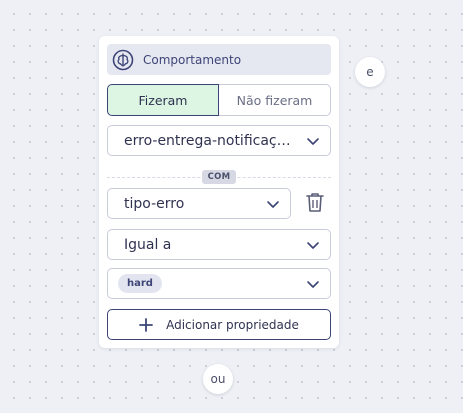 This screenshot has height=413, width=463. What do you see at coordinates (146, 324) in the screenshot?
I see `plus-icon` at bounding box center [146, 324].